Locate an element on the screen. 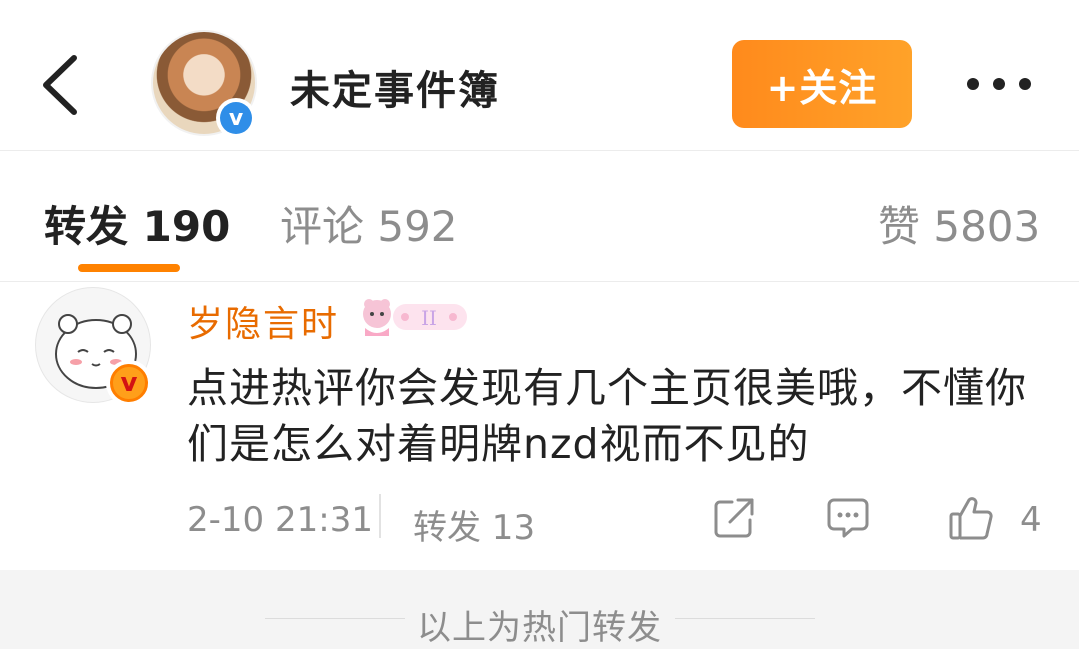  tab-reposts: 转发 190 is located at coordinates (137, 223).